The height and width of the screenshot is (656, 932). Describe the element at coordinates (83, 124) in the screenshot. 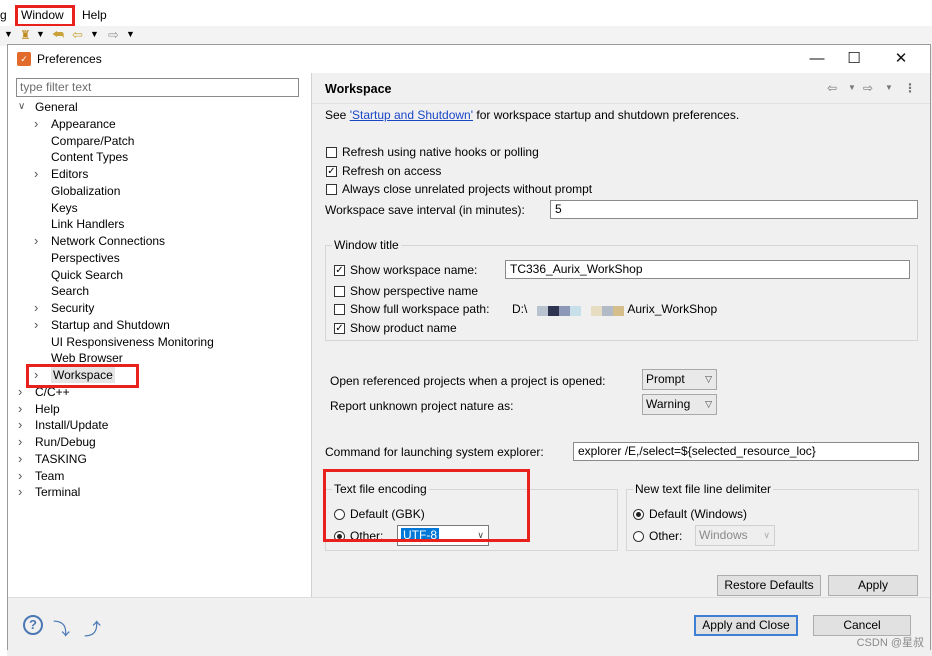

I see `tree-item-appearance: Appearance` at that location.